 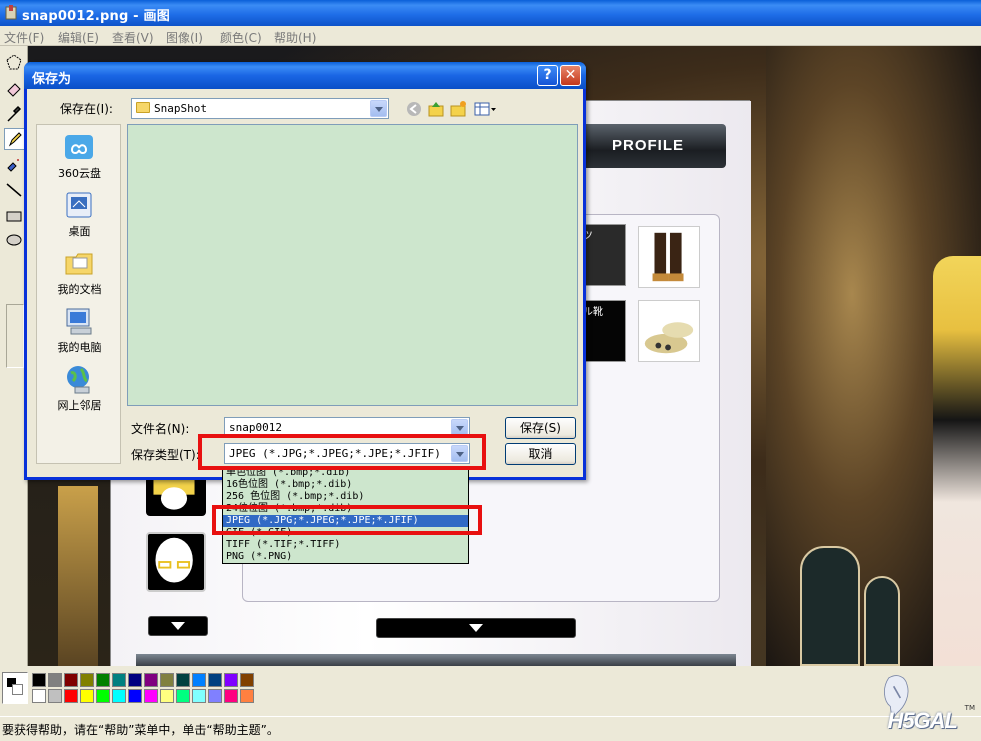 I want to click on dialog-title: 保存为, so click(x=52, y=79).